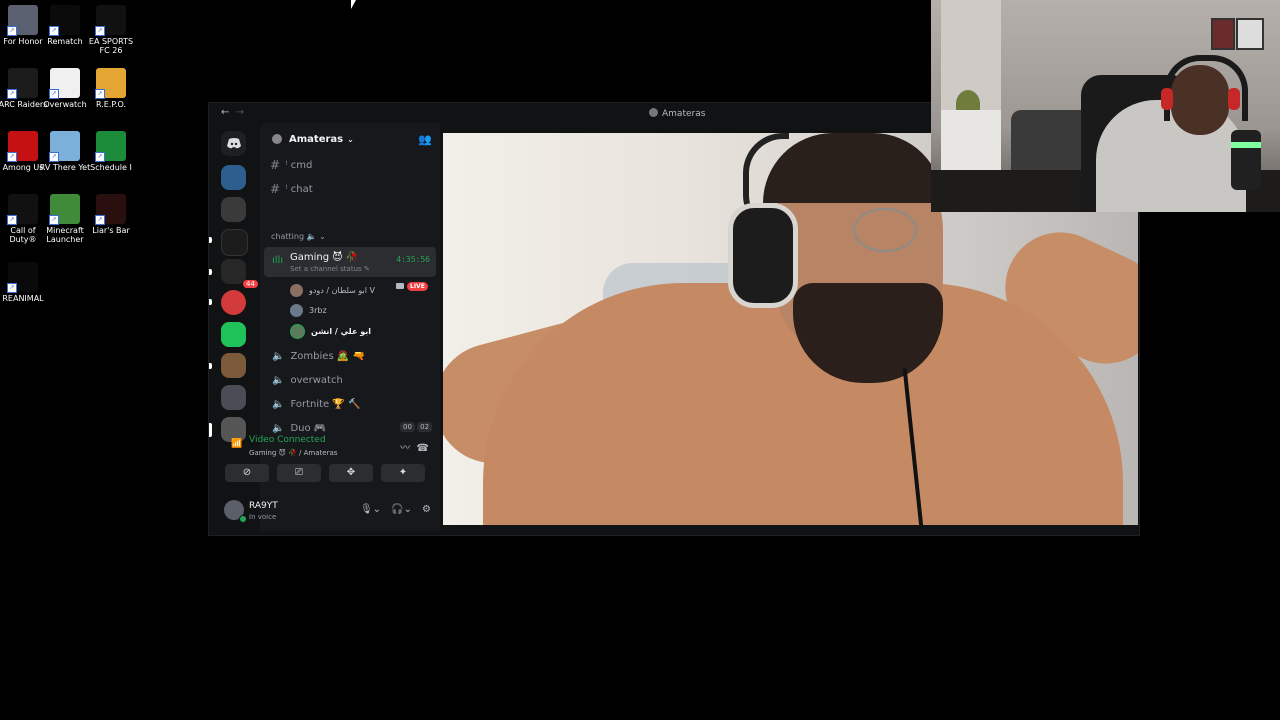 The image size is (1280, 720). What do you see at coordinates (298, 236) in the screenshot?
I see `category-chatting: chatting 🔈 ⌄` at bounding box center [298, 236].